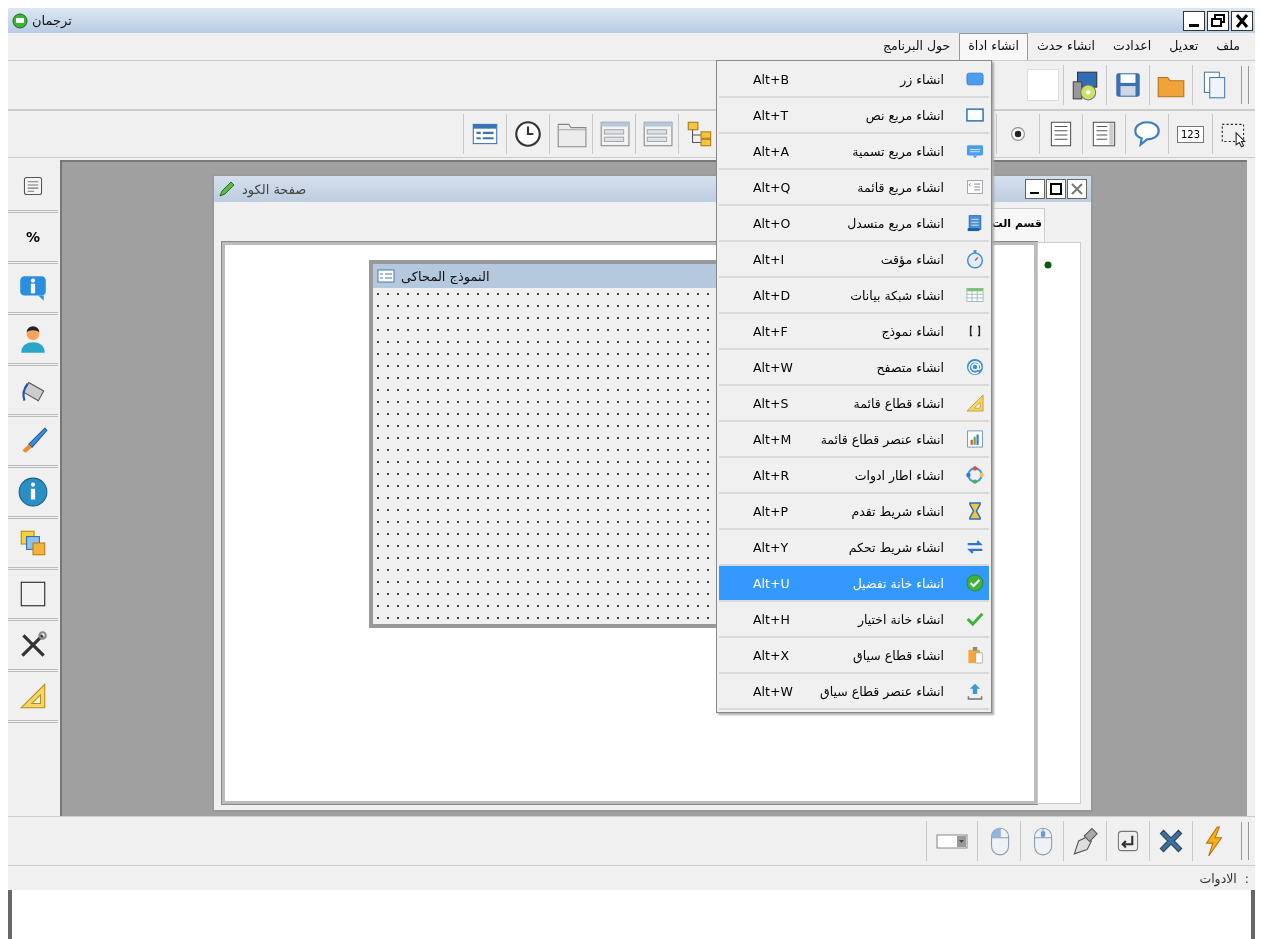 This screenshot has height=939, width=1261. What do you see at coordinates (1224, 878) in the screenshot?
I see `tools-label: الادوات :` at bounding box center [1224, 878].